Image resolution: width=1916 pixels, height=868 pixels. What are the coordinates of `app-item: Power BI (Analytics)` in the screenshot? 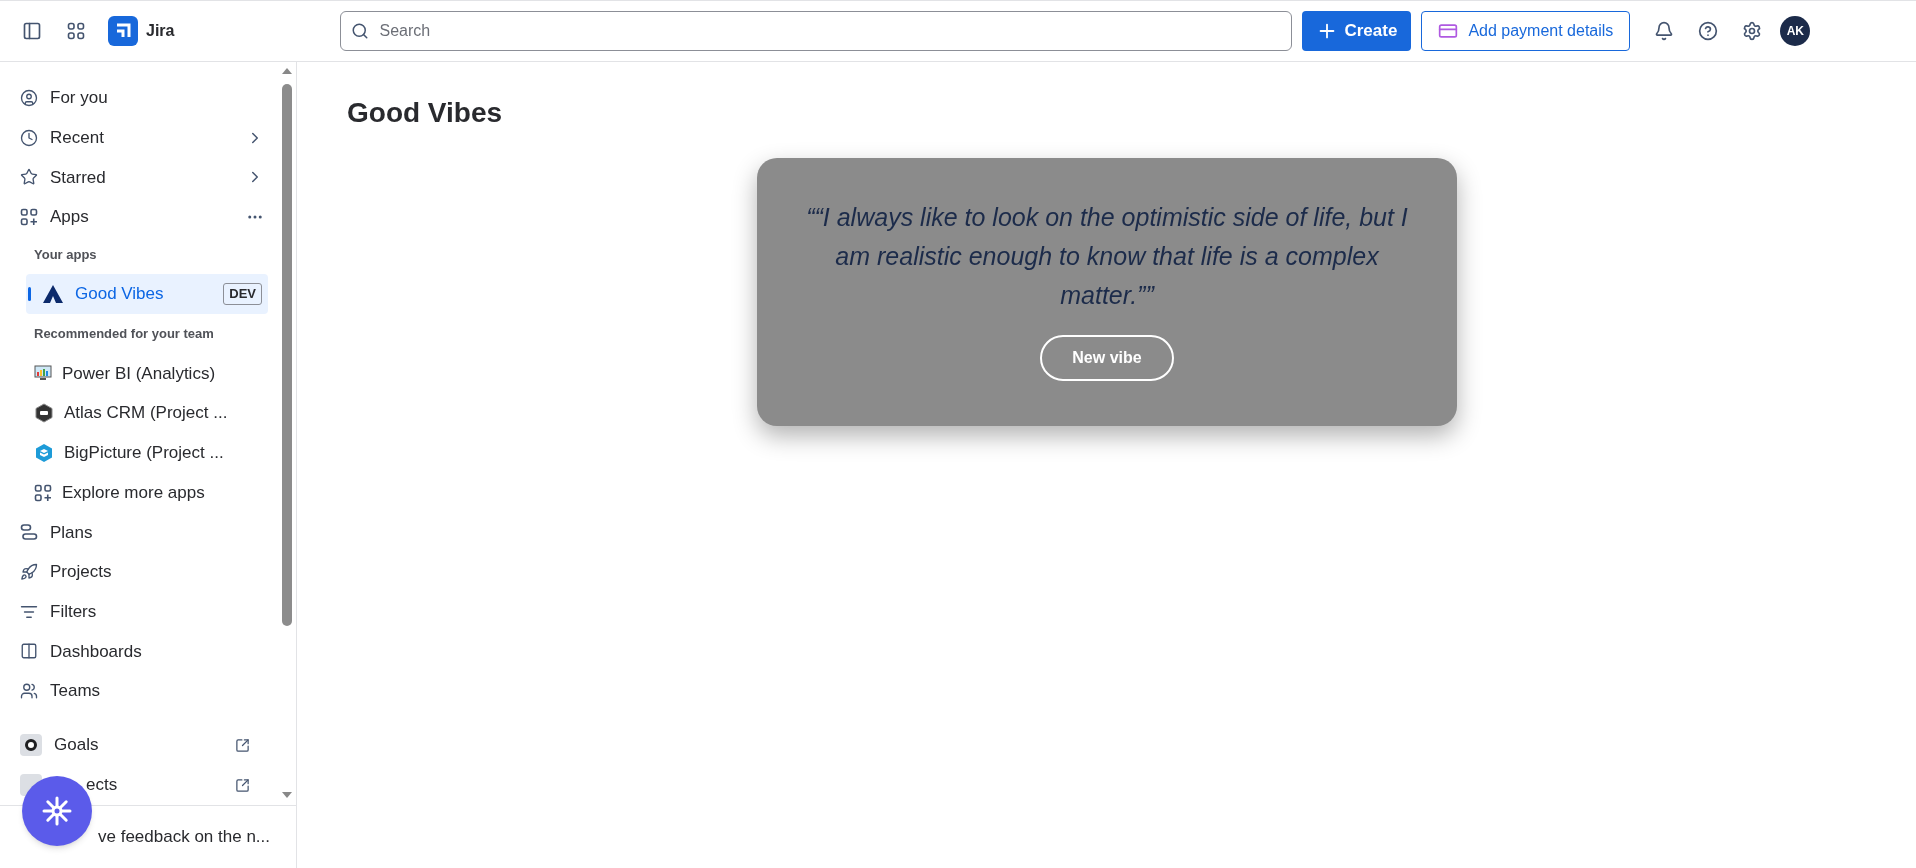 It's located at (142, 373).